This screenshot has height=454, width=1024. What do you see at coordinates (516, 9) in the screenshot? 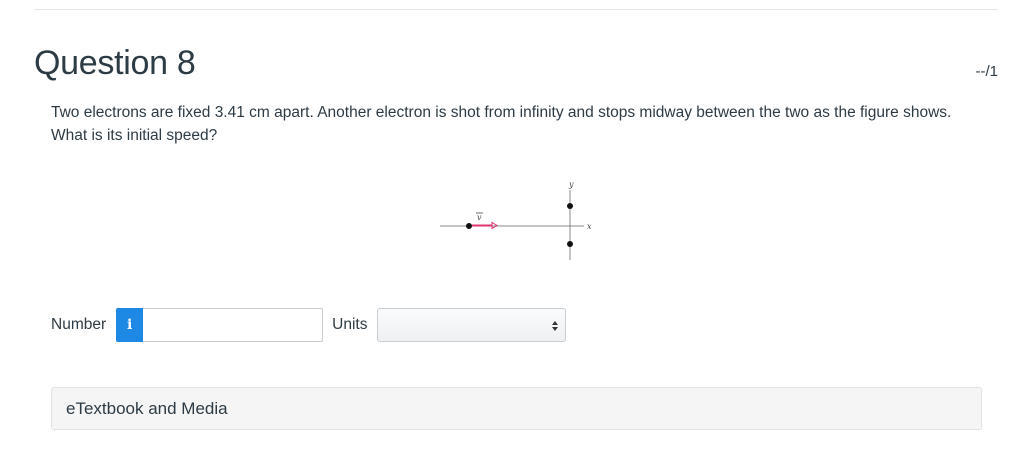
I see `top-divider` at bounding box center [516, 9].